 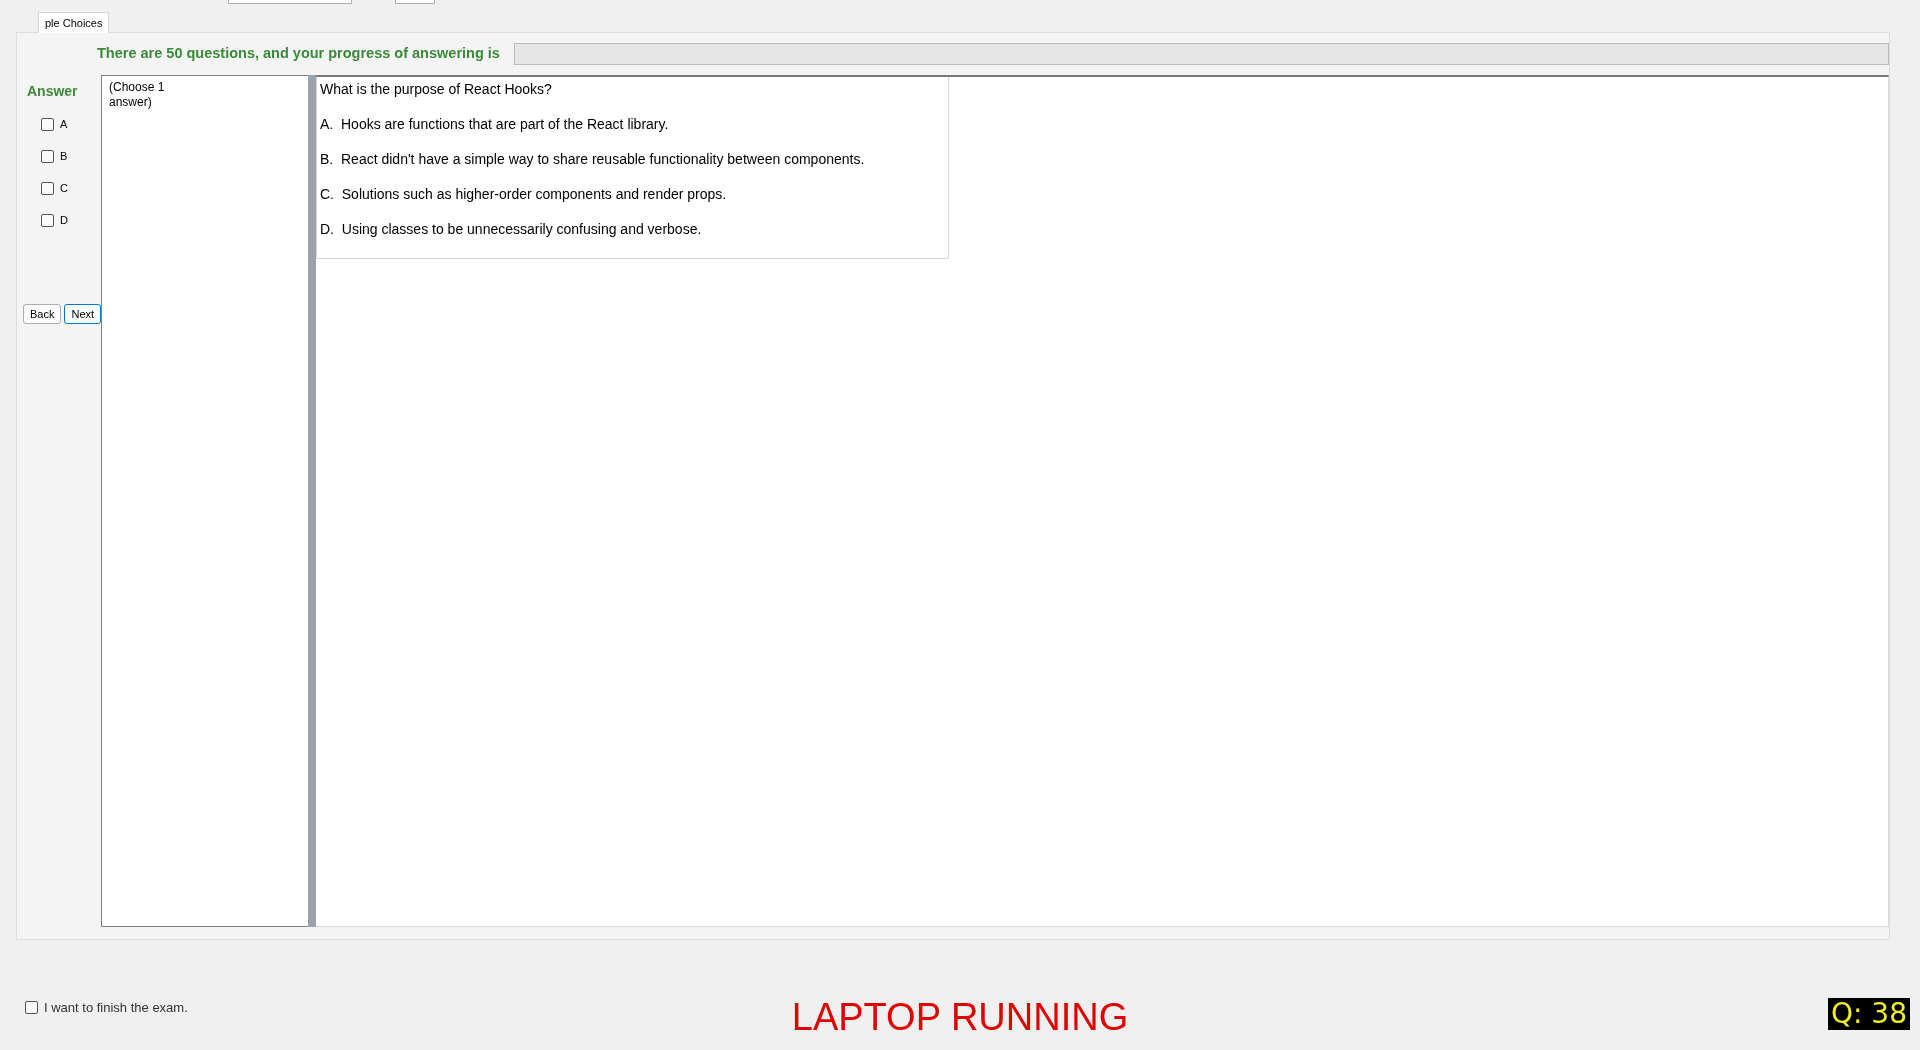 What do you see at coordinates (312, 501) in the screenshot?
I see `splitter-handle` at bounding box center [312, 501].